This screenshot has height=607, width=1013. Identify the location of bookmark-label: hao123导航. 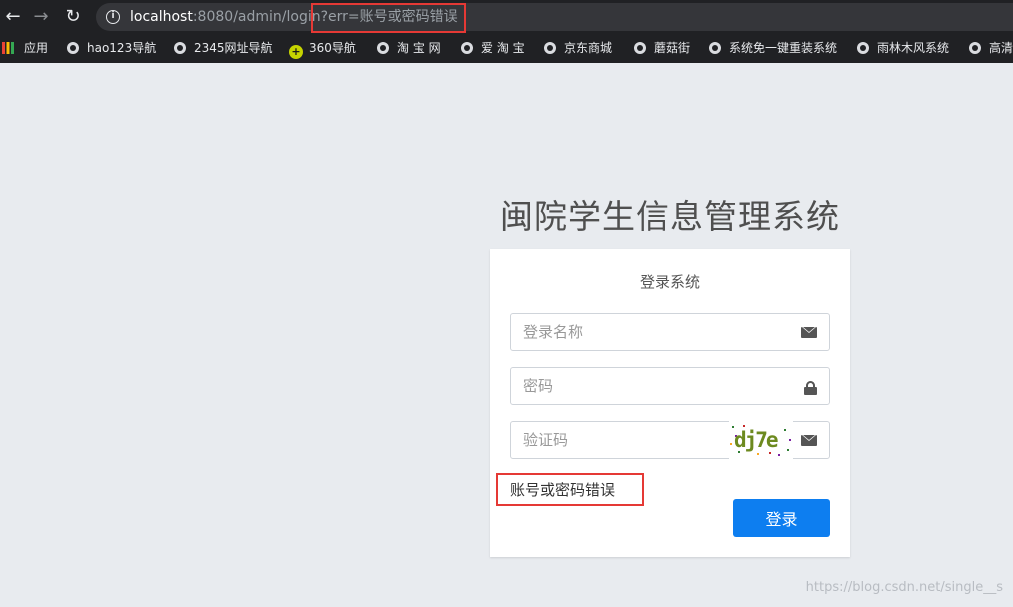
(122, 48).